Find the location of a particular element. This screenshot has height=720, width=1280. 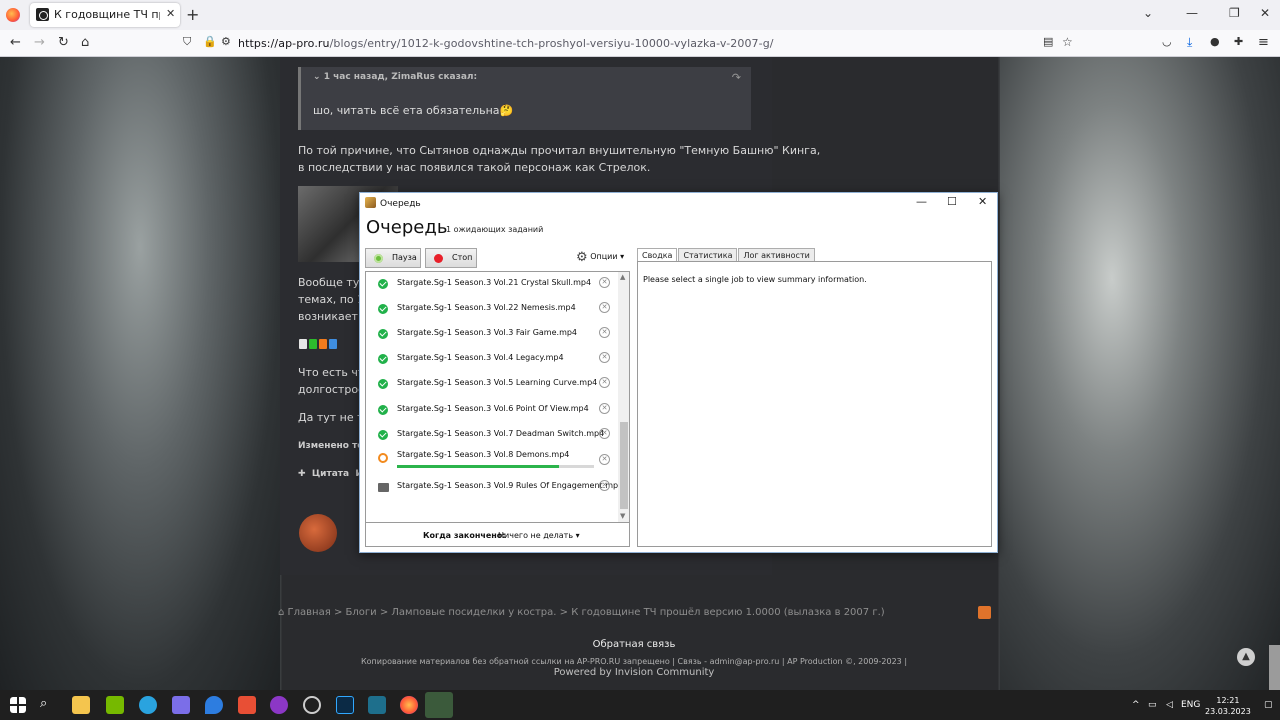

handbrake-taskbar-icon is located at coordinates (439, 705).